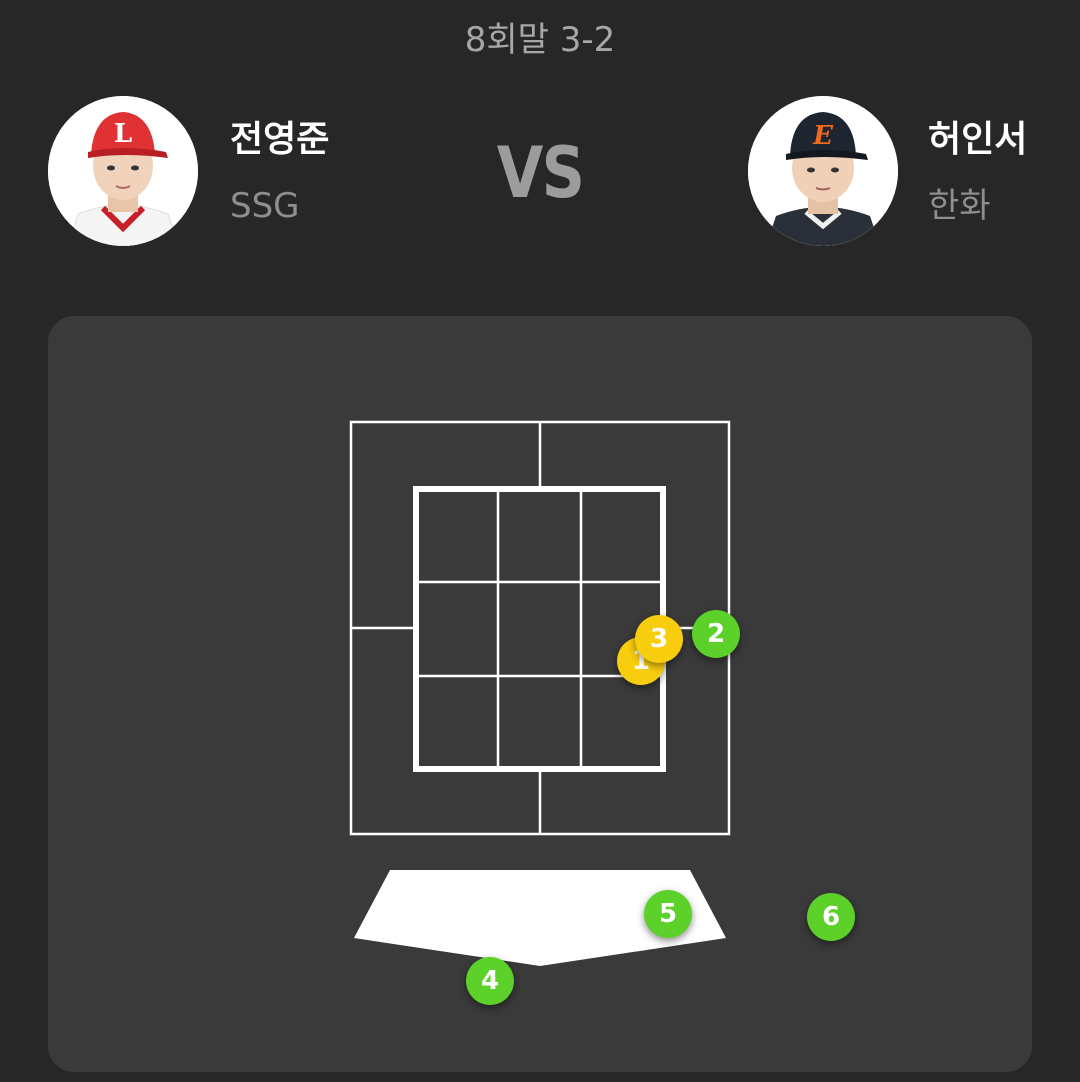 The width and height of the screenshot is (1080, 1082). I want to click on strike-zone-box, so click(539, 629).